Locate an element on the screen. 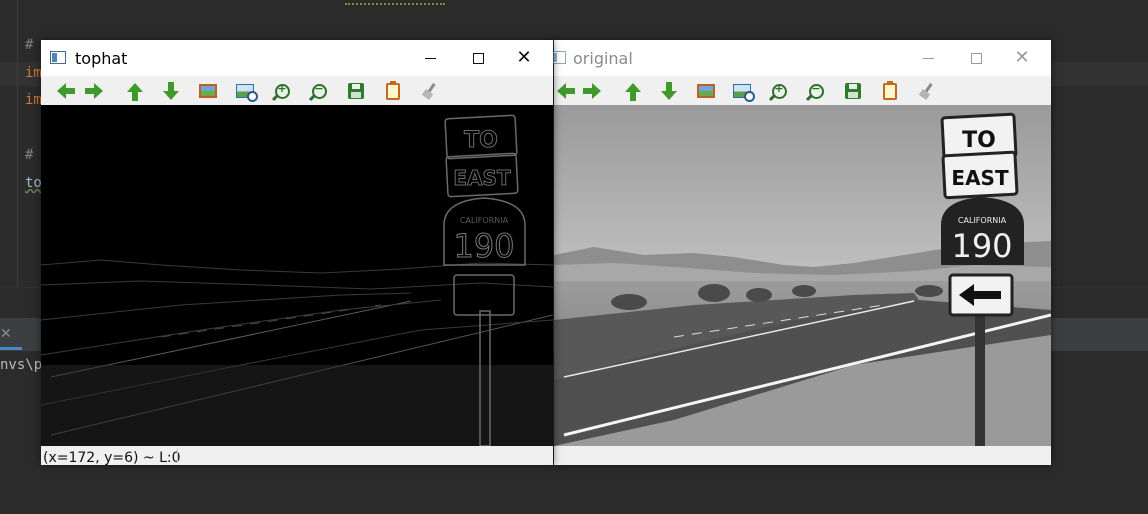  window-title: original is located at coordinates (603, 58).